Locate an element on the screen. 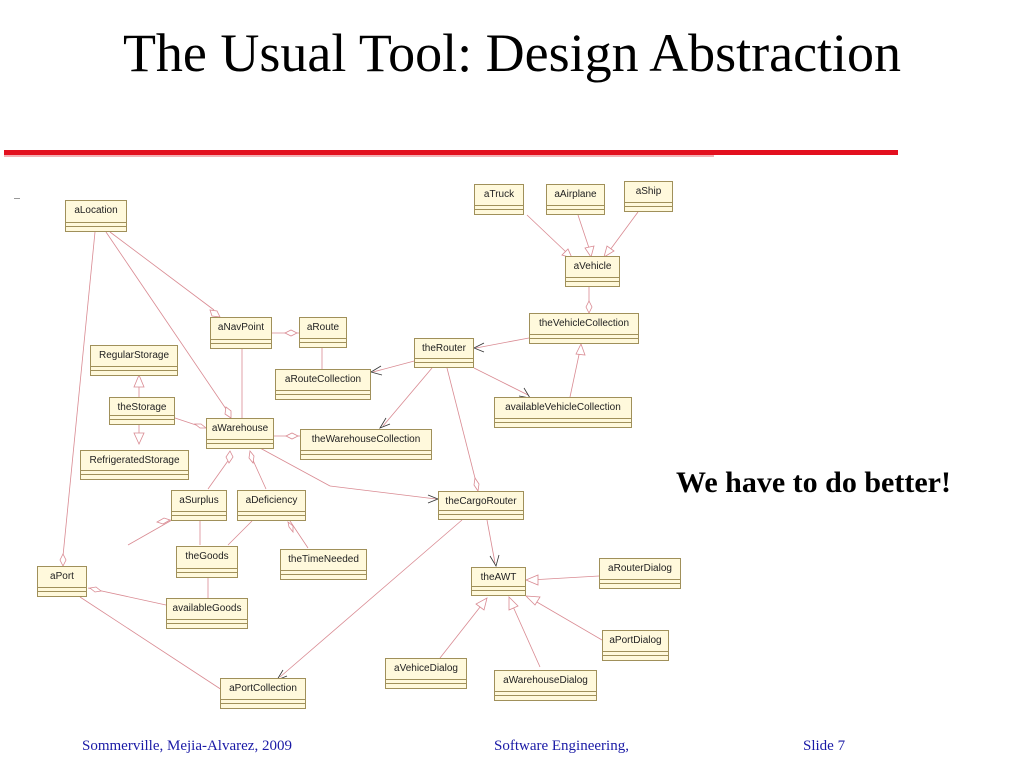 The width and height of the screenshot is (1024, 768). node-label: aAirplane is located at coordinates (575, 194).